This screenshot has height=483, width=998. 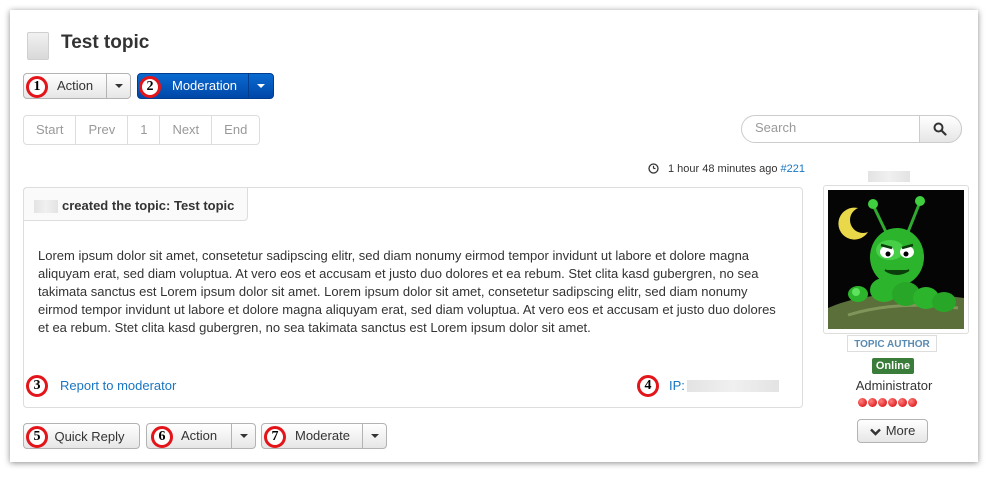 What do you see at coordinates (793, 169) in the screenshot?
I see `post-permalink: #221` at bounding box center [793, 169].